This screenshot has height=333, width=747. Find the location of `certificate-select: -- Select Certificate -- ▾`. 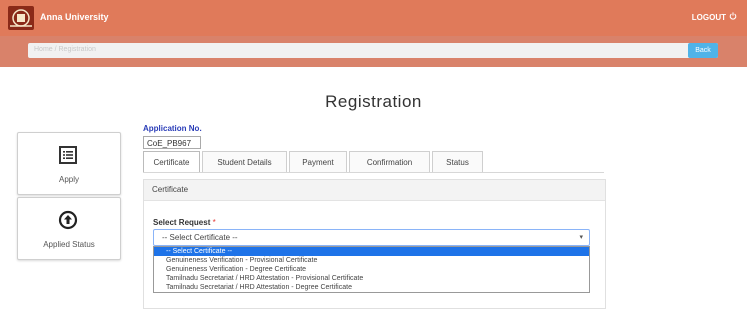

certificate-select: -- Select Certificate -- ▾ is located at coordinates (371, 237).